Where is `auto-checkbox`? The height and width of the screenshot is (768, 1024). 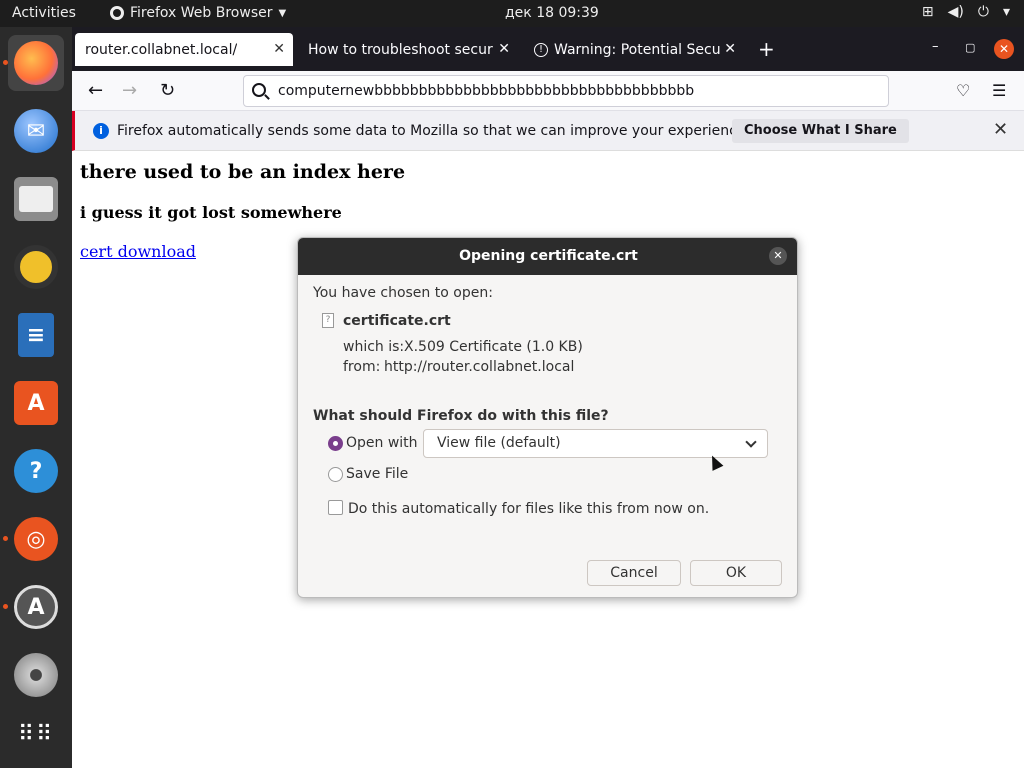
auto-checkbox is located at coordinates (335, 507).